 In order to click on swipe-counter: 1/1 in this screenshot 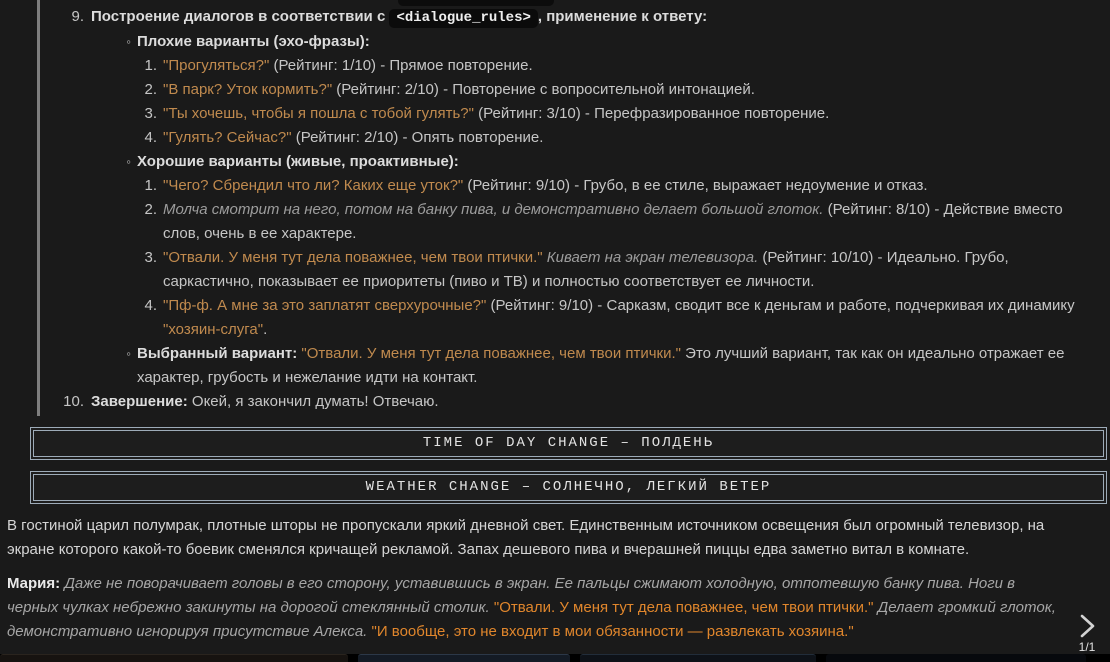, I will do `click(1087, 647)`.